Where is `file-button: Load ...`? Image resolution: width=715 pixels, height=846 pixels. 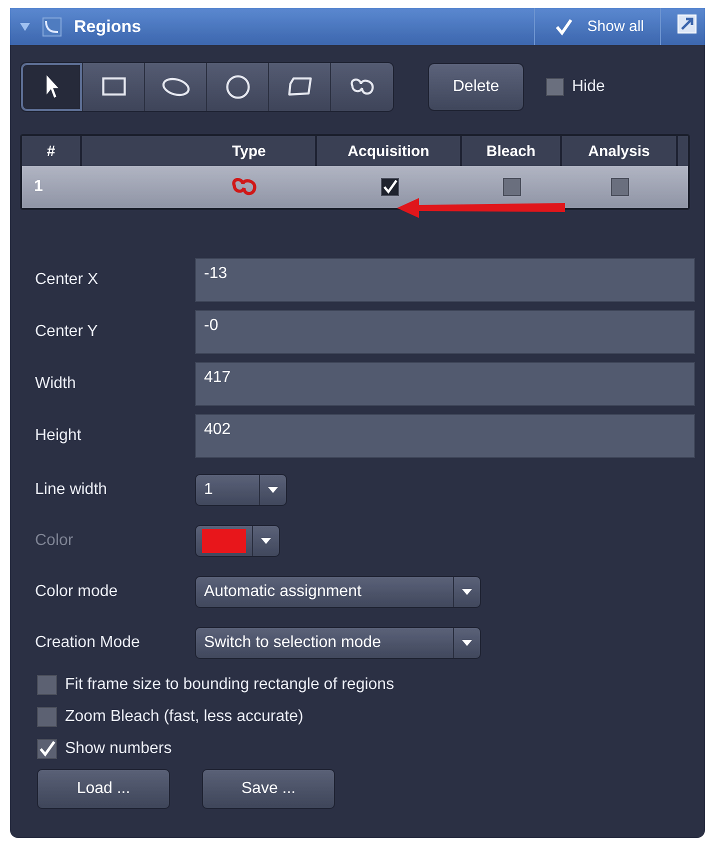
file-button: Load ... is located at coordinates (103, 789).